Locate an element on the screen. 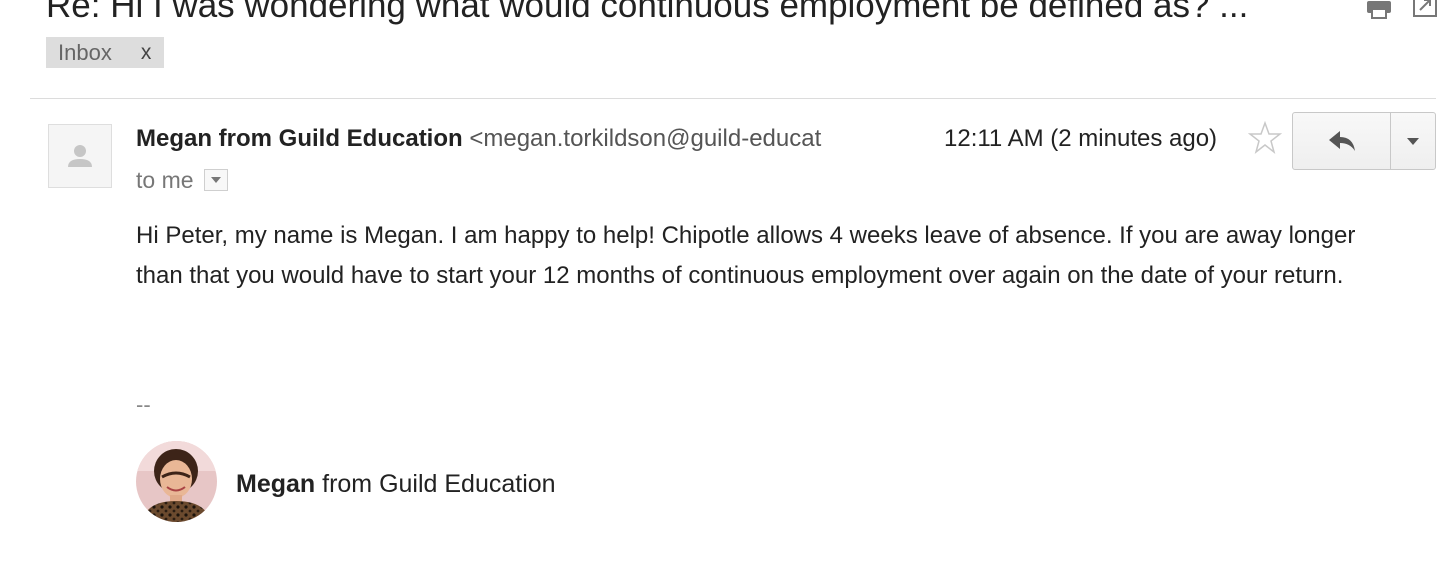 The image size is (1454, 562). signature-org: from Guild Education is located at coordinates (435, 484).